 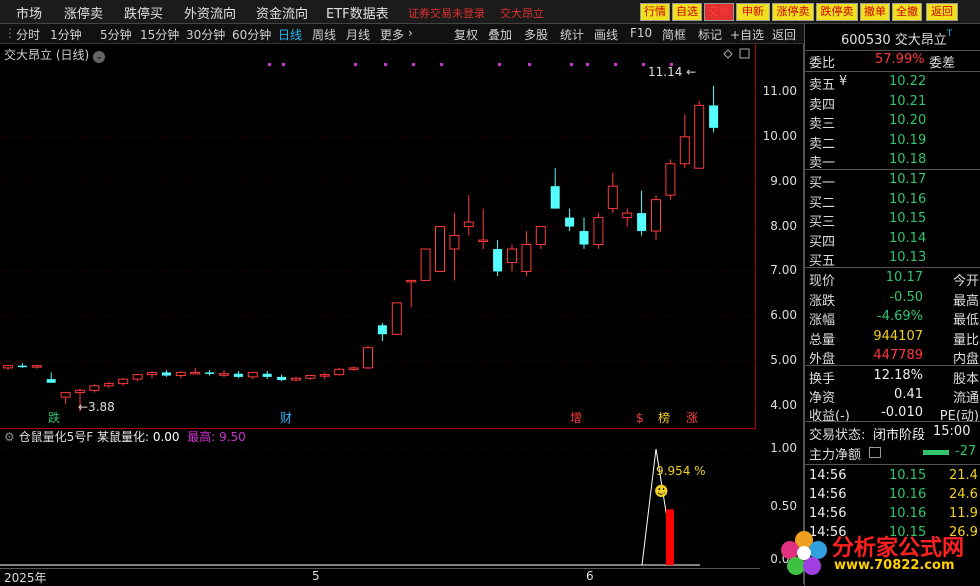 I want to click on period-weekly: 周线, so click(x=324, y=34).